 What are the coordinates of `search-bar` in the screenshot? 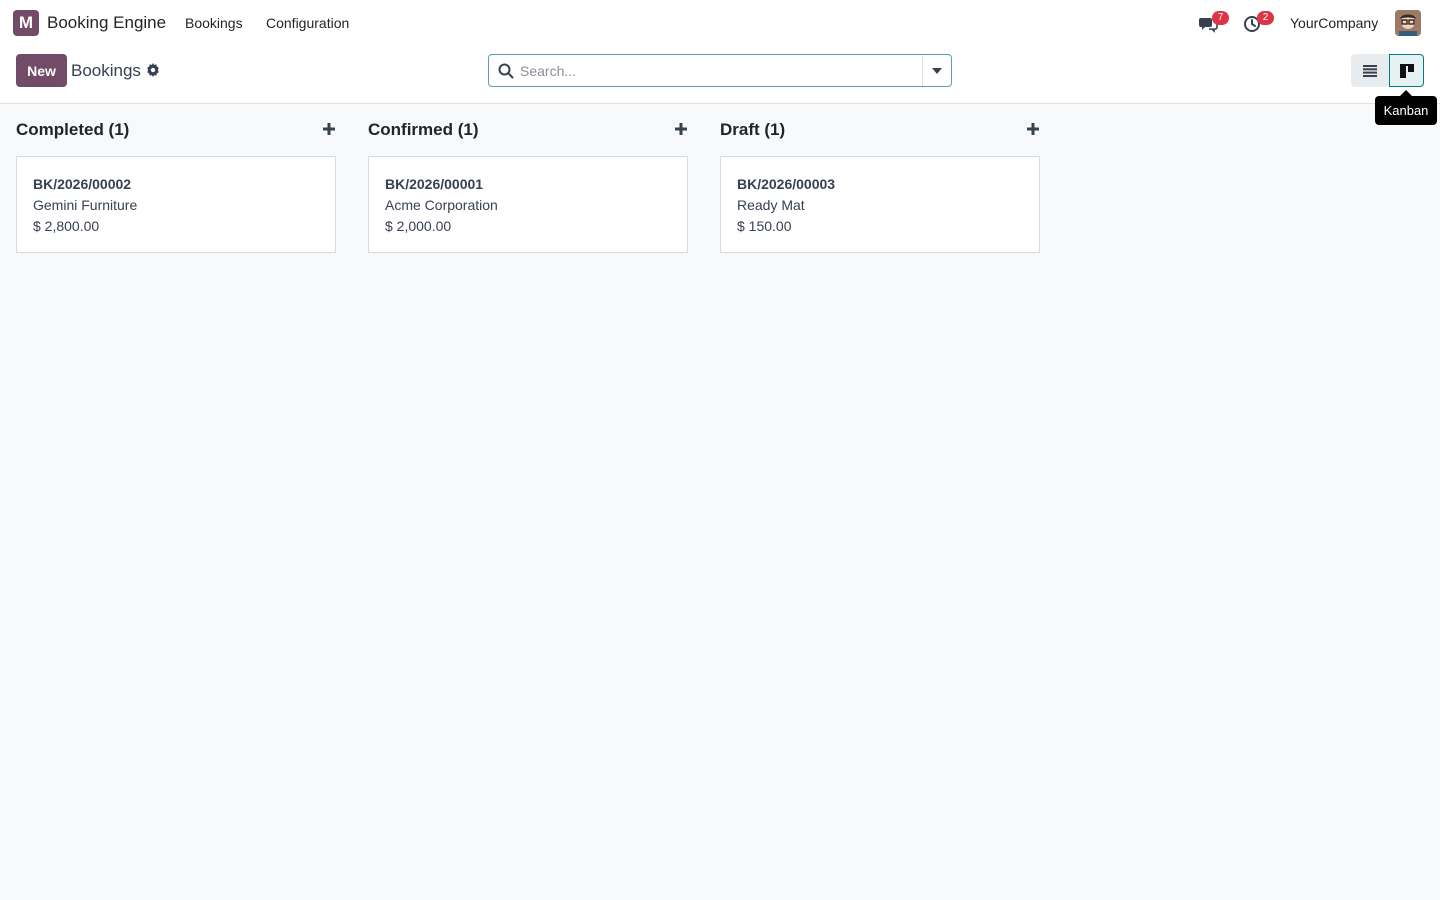 It's located at (720, 70).